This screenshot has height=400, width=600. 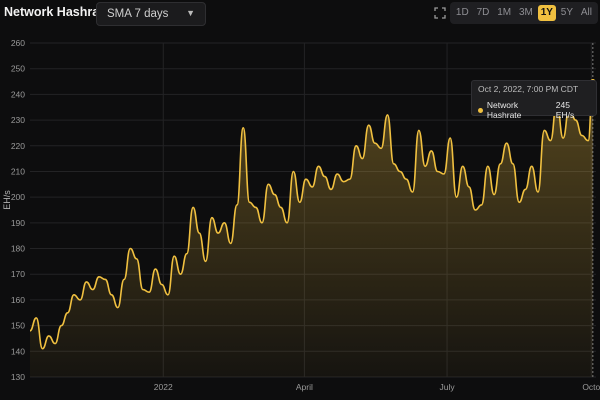 What do you see at coordinates (504, 110) in the screenshot?
I see `tooltip-series: Network Hashrate` at bounding box center [504, 110].